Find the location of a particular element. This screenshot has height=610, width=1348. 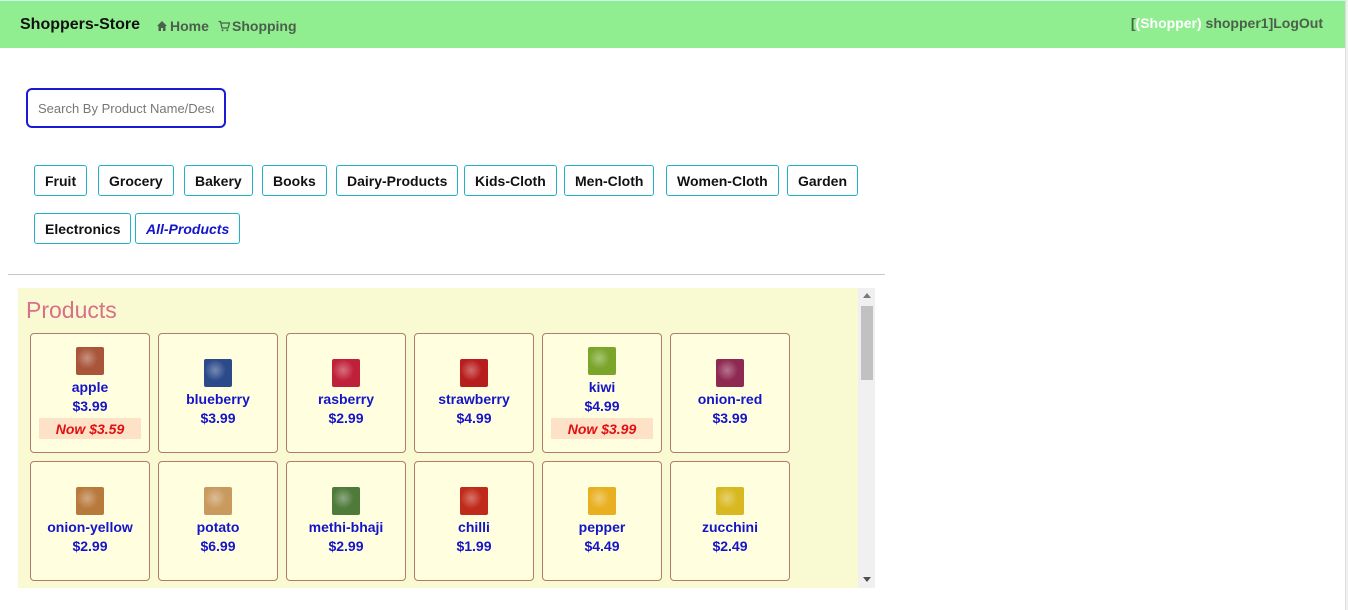

product-card: chilli $1.99 is located at coordinates (474, 521).